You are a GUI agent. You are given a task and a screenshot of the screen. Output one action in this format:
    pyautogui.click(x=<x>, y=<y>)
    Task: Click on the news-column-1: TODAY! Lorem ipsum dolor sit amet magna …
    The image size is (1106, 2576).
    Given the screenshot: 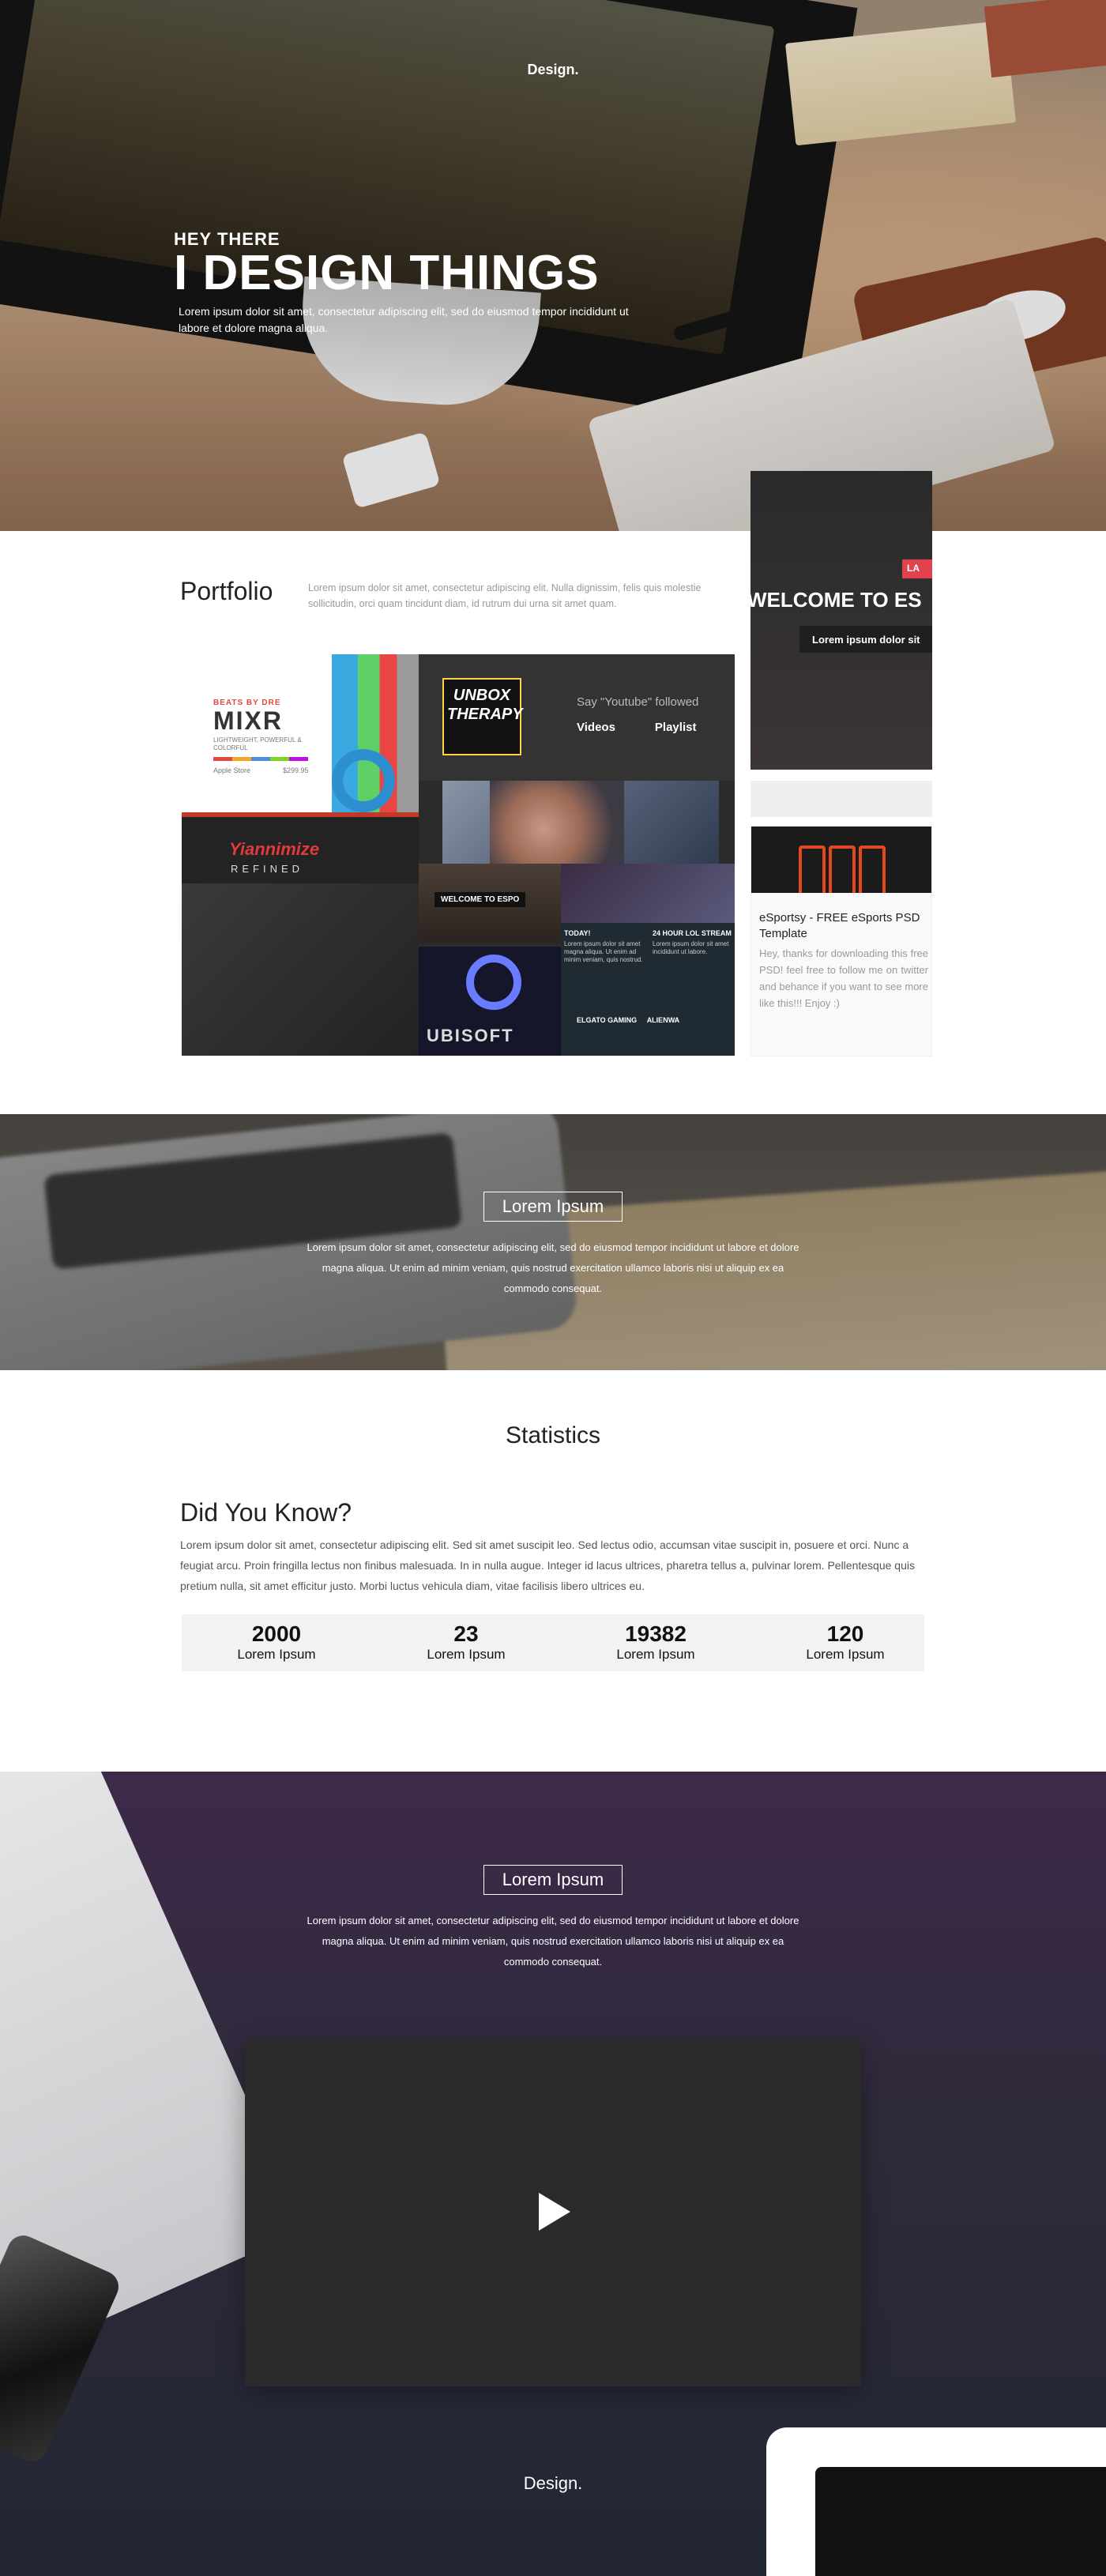 What is the action you would take?
    pyautogui.click(x=603, y=946)
    